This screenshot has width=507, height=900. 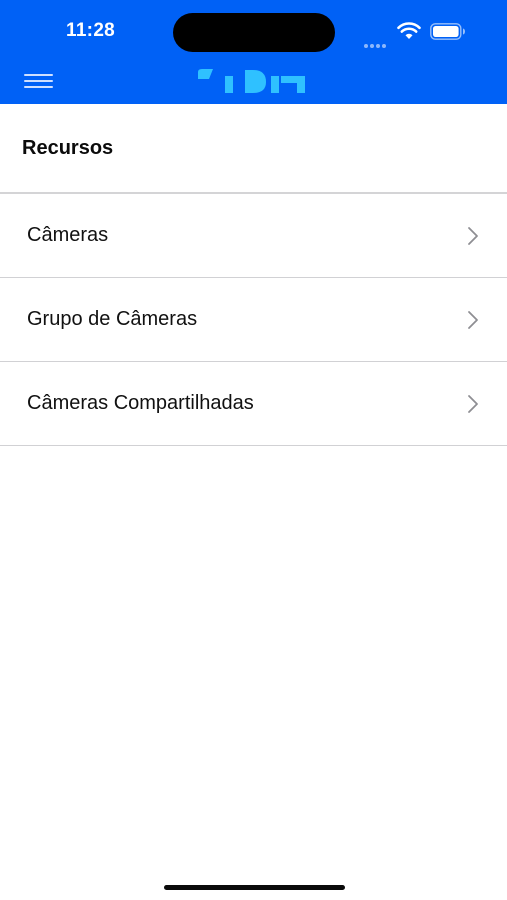 I want to click on section-title: Recursos, so click(x=68, y=148).